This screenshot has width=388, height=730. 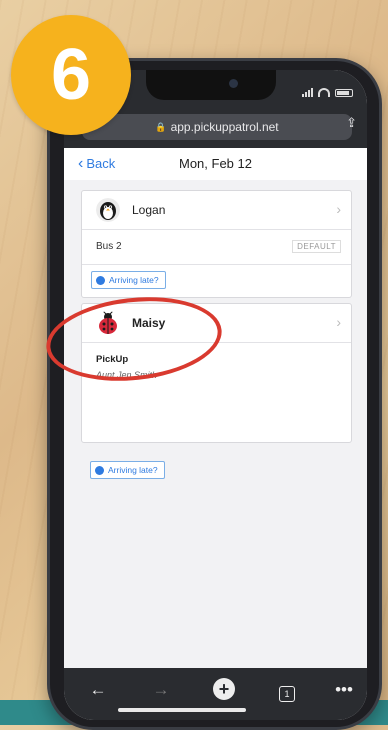 I want to click on tabs-icon: 1, so click(x=287, y=692).